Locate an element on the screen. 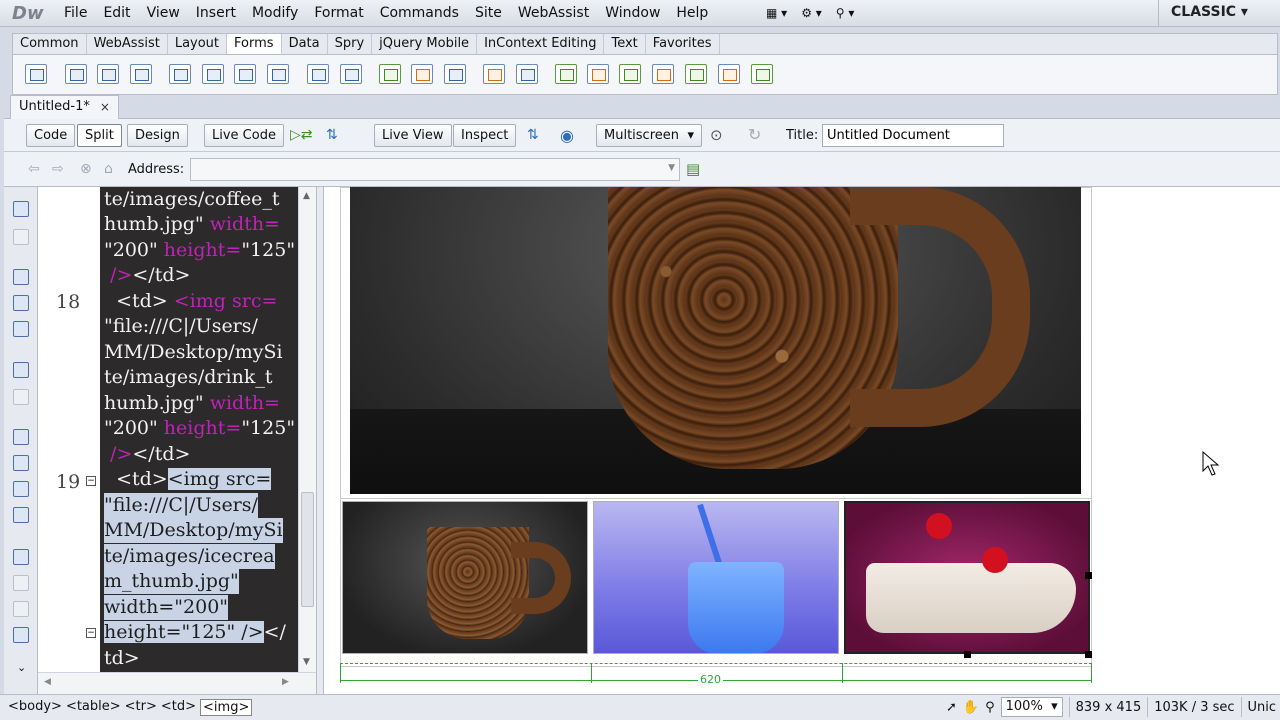  title-input is located at coordinates (913, 135).